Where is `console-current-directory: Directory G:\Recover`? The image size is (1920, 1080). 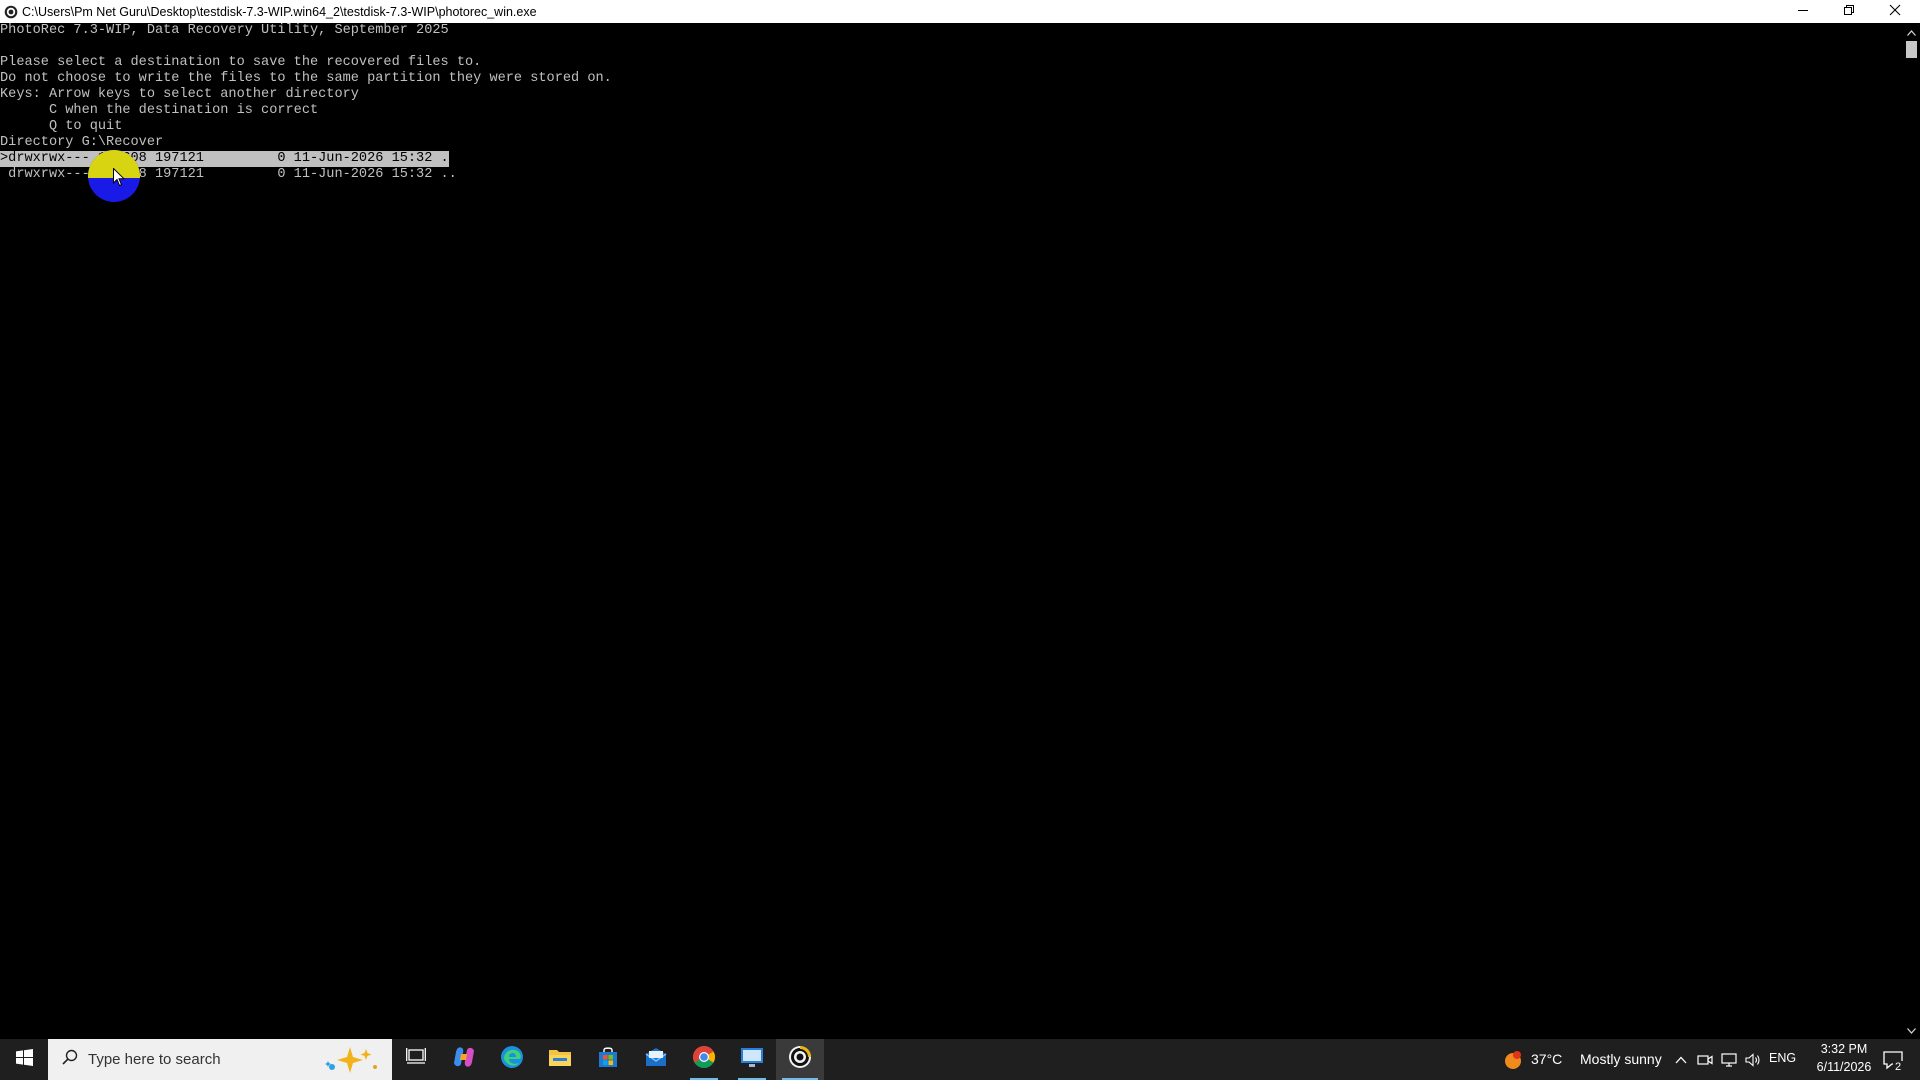 console-current-directory: Directory G:\Recover is located at coordinates (82, 142).